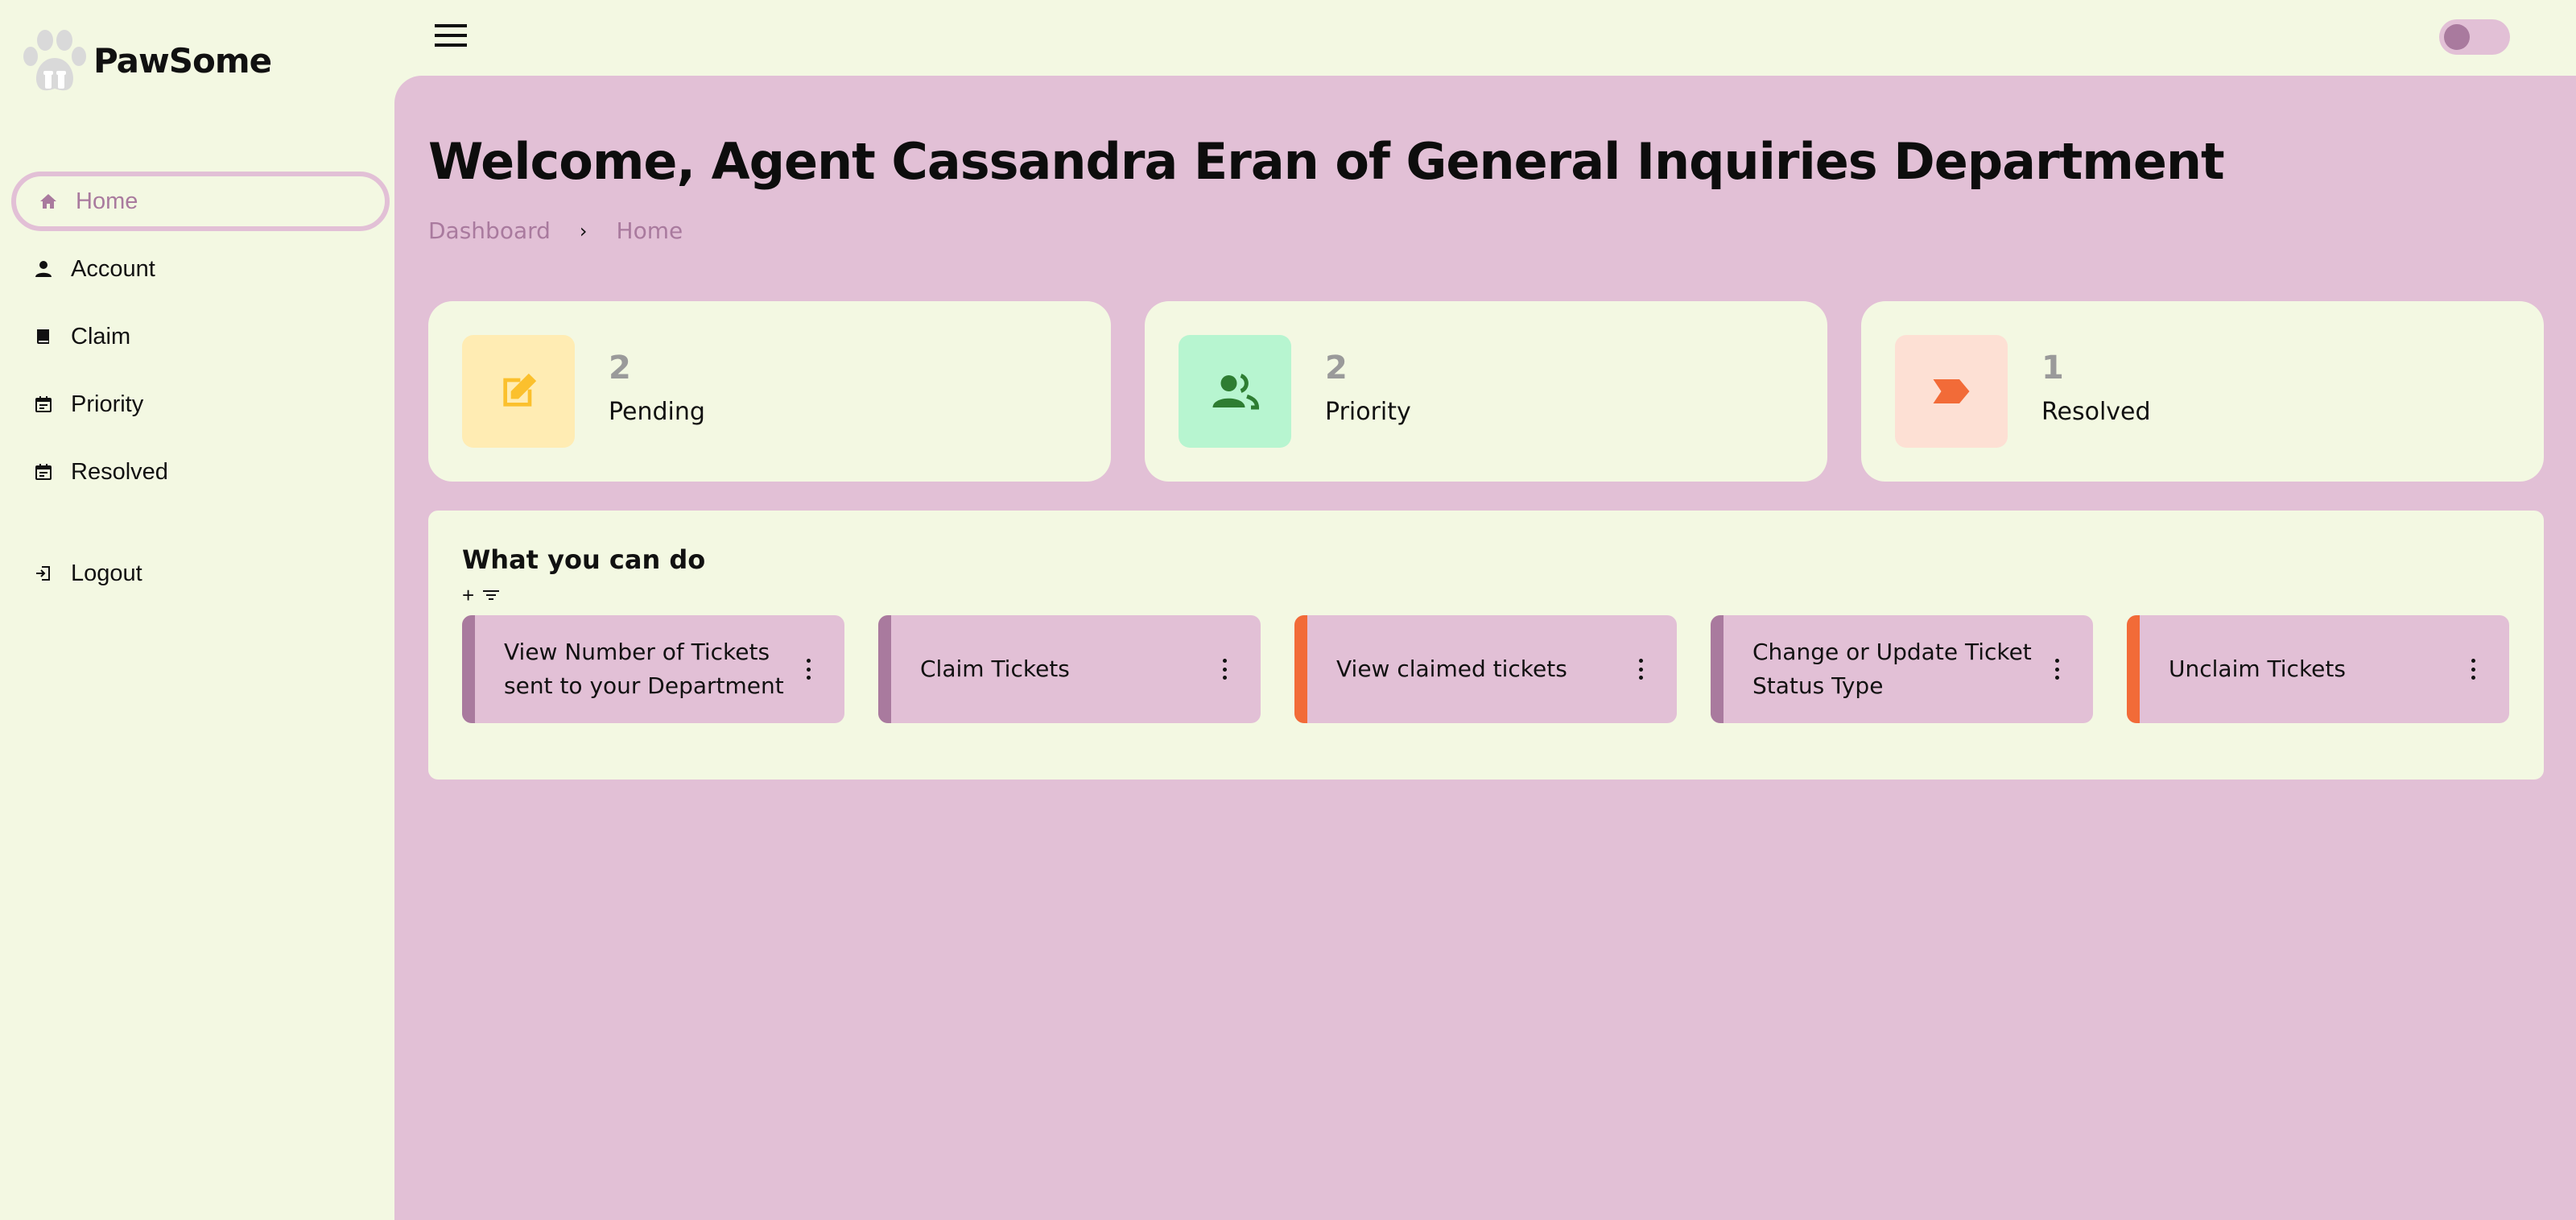 Image resolution: width=2576 pixels, height=1220 pixels. Describe the element at coordinates (113, 268) in the screenshot. I see `sidebar-item-label: Account` at that location.